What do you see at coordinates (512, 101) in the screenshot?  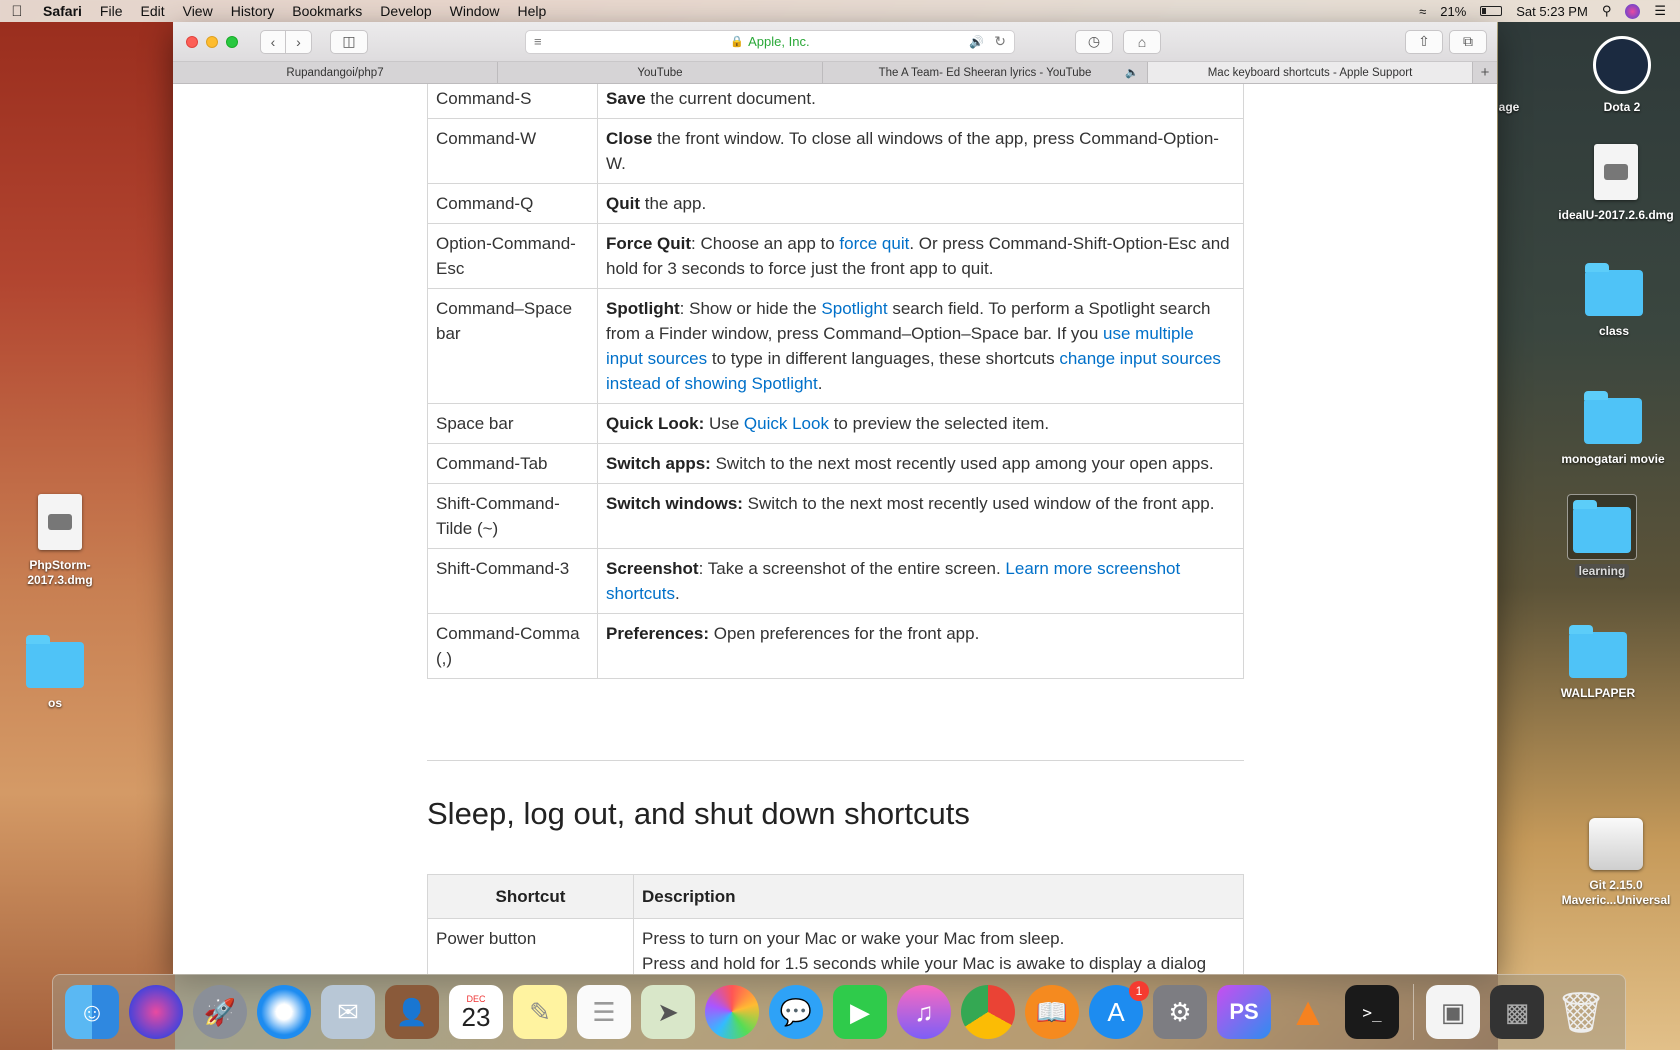 I see `shortcut-cell: Command-S` at bounding box center [512, 101].